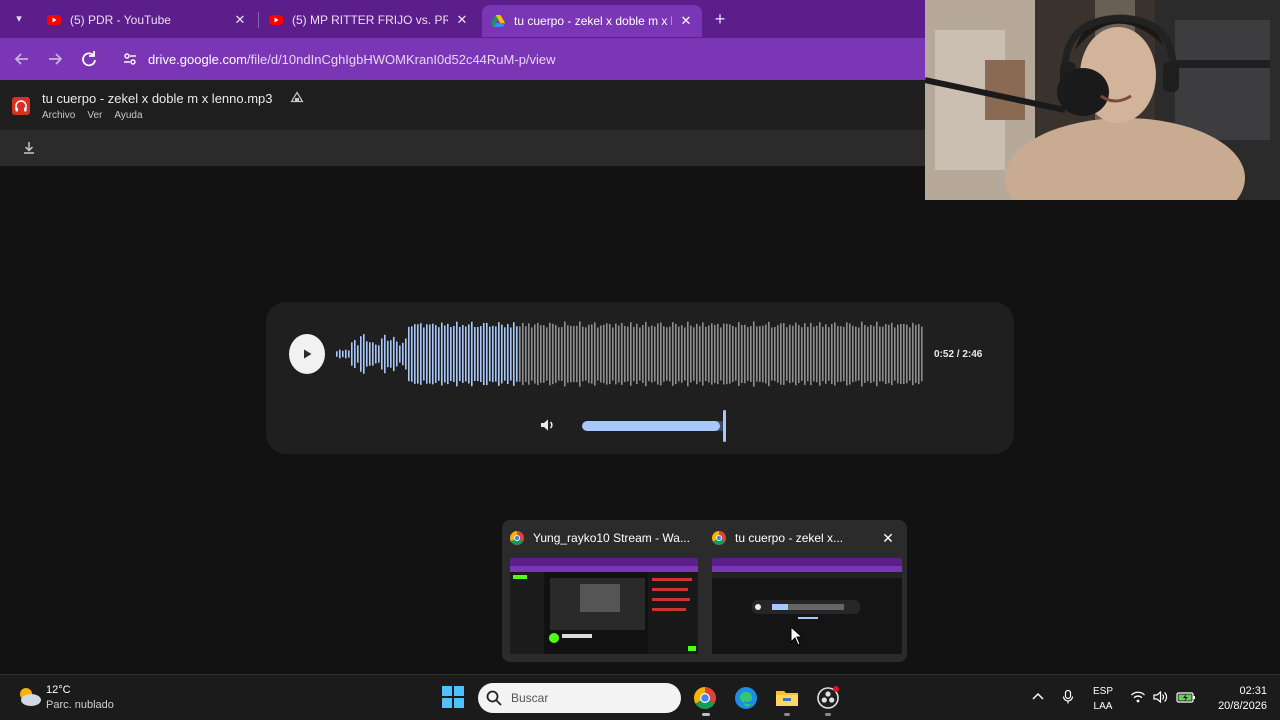 This screenshot has height=720, width=1280. Describe the element at coordinates (29, 697) in the screenshot. I see `weather-partly-cloudy-icon` at that location.